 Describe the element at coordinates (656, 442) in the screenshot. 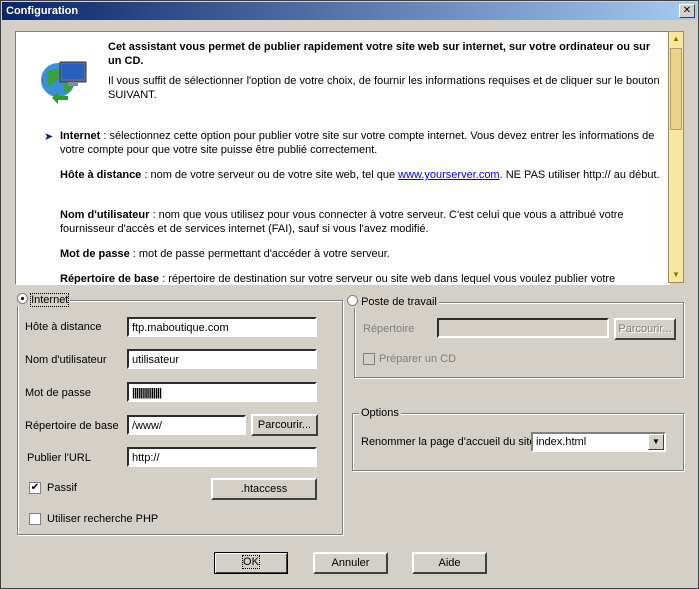

I see `chevron-down-icon: ▼` at that location.